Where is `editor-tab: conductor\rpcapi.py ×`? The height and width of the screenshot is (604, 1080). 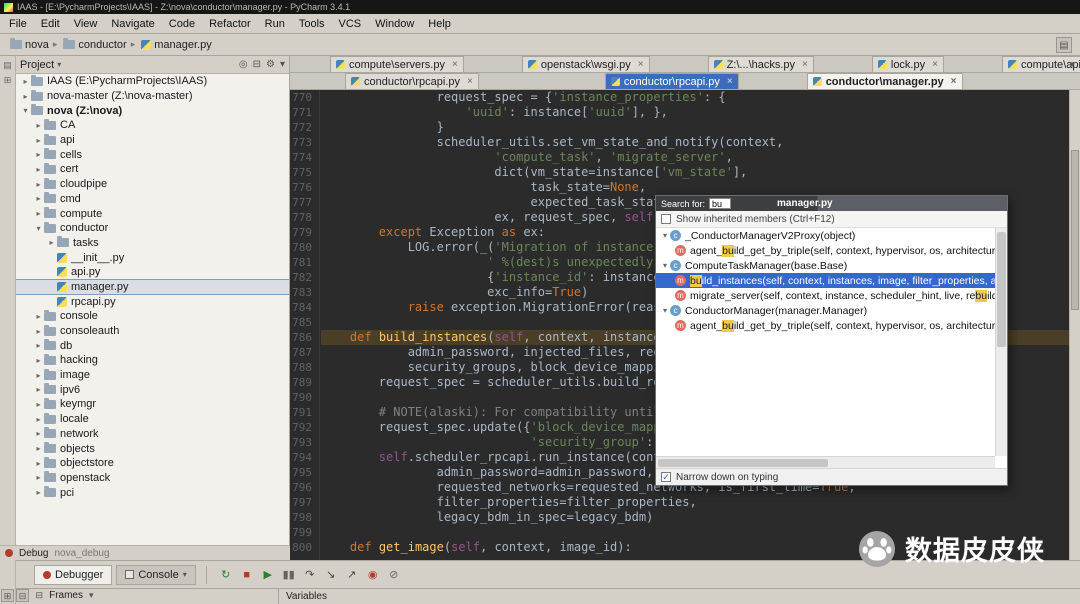 editor-tab: conductor\rpcapi.py × is located at coordinates (671, 81).